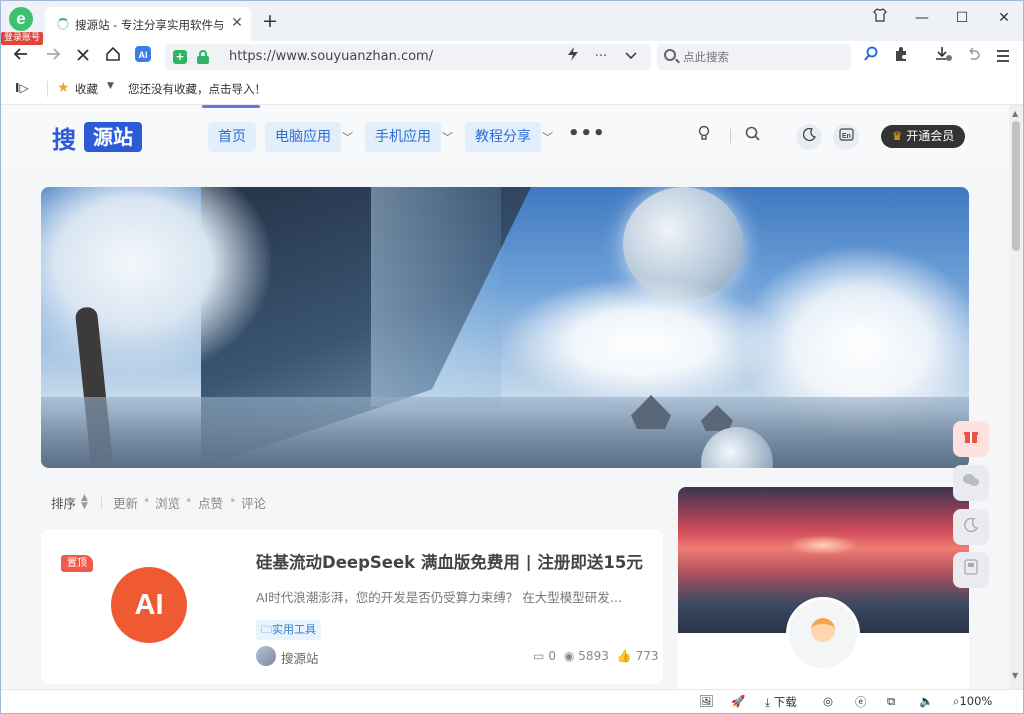 The width and height of the screenshot is (1024, 714). I want to click on browser-logo-icon: e, so click(21, 19).